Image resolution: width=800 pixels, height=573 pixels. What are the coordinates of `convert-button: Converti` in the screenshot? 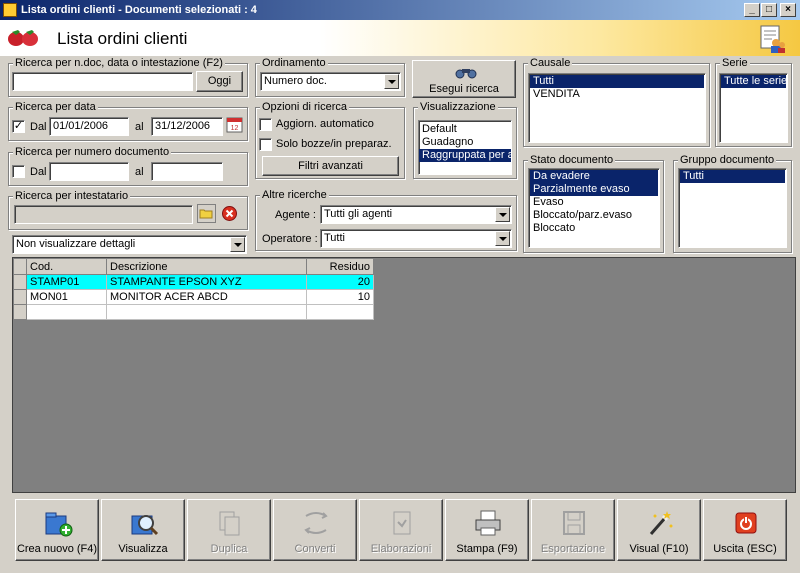 It's located at (315, 530).